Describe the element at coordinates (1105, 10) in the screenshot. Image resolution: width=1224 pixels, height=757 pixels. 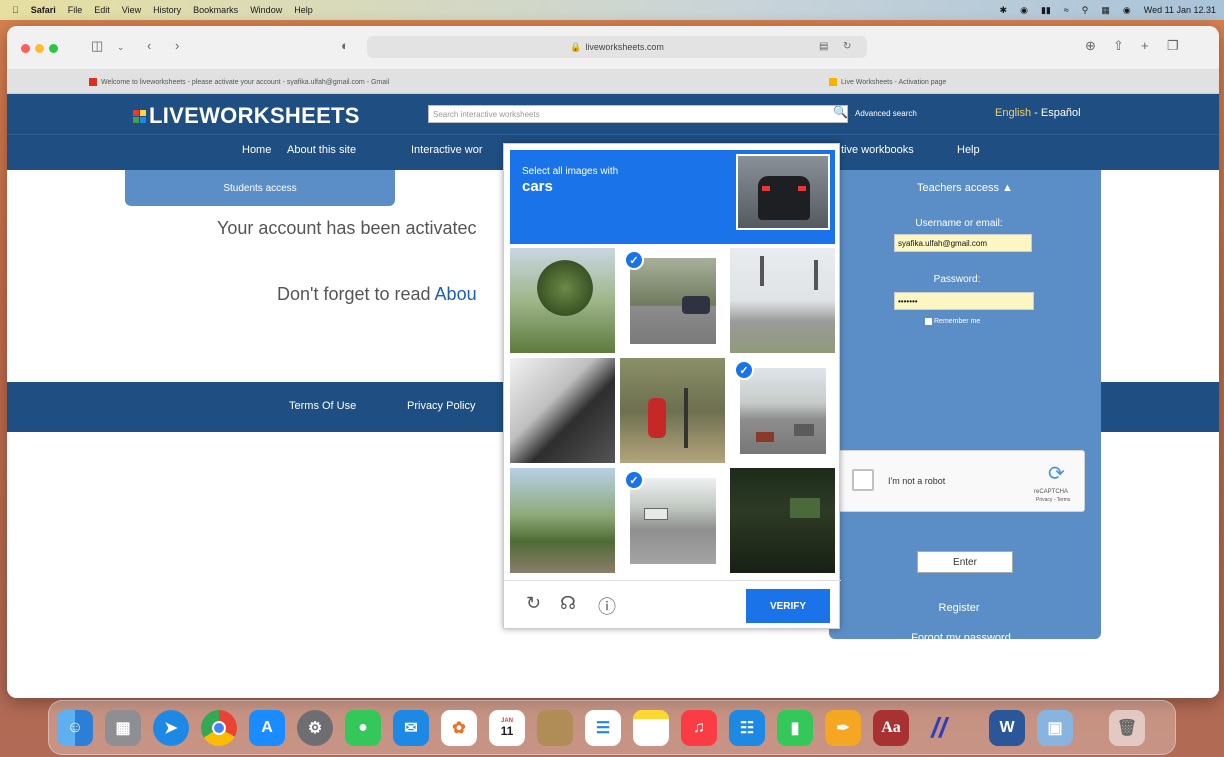
I see `control-center-icon: ▦` at that location.